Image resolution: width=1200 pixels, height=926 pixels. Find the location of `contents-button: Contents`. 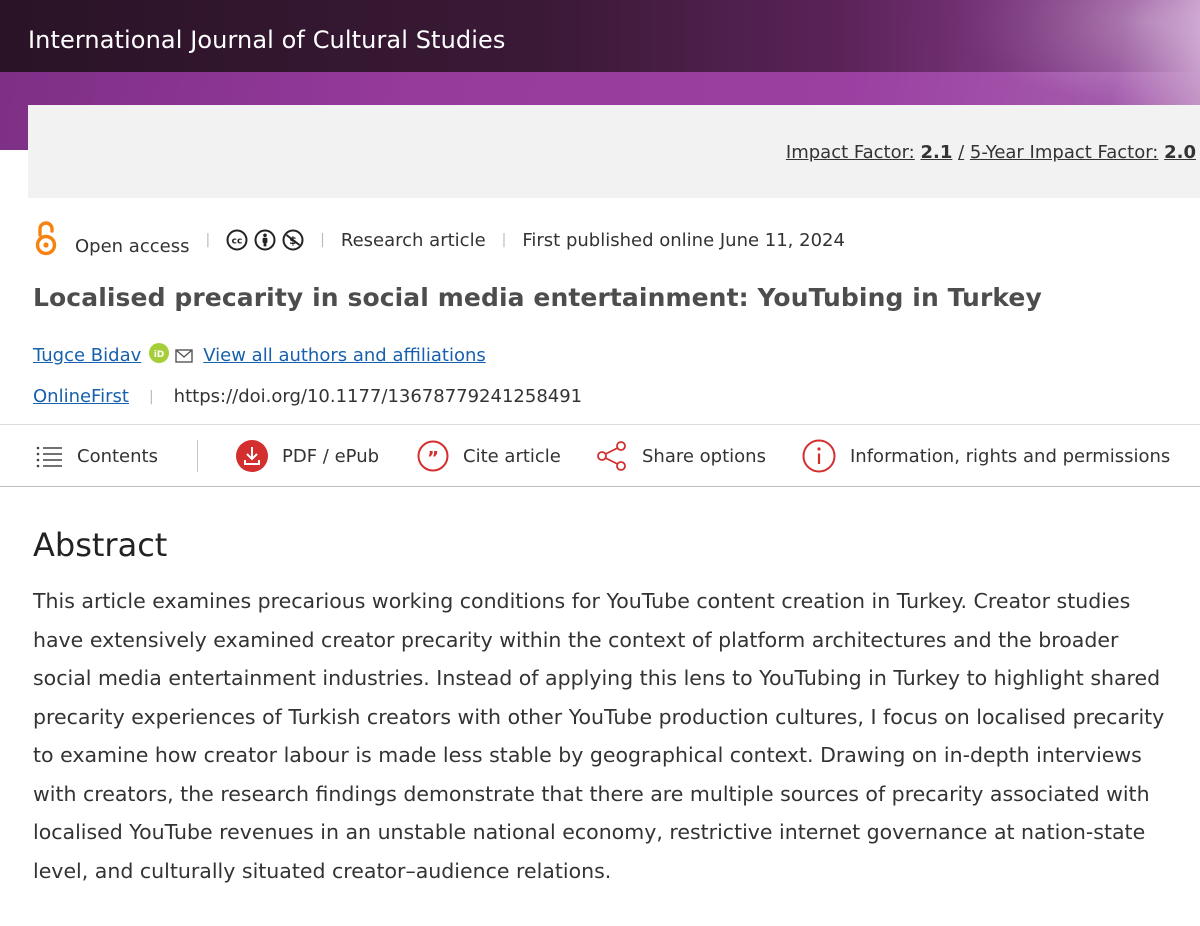

contents-button: Contents is located at coordinates (96, 456).